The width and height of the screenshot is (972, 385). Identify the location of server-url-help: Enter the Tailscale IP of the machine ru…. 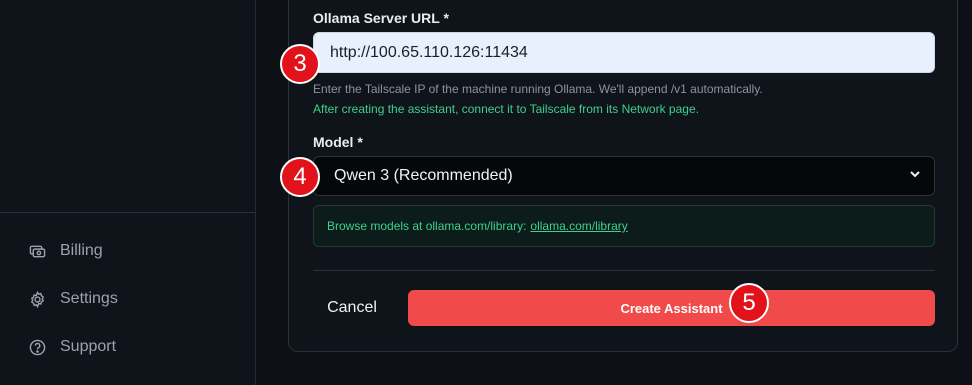
(538, 89).